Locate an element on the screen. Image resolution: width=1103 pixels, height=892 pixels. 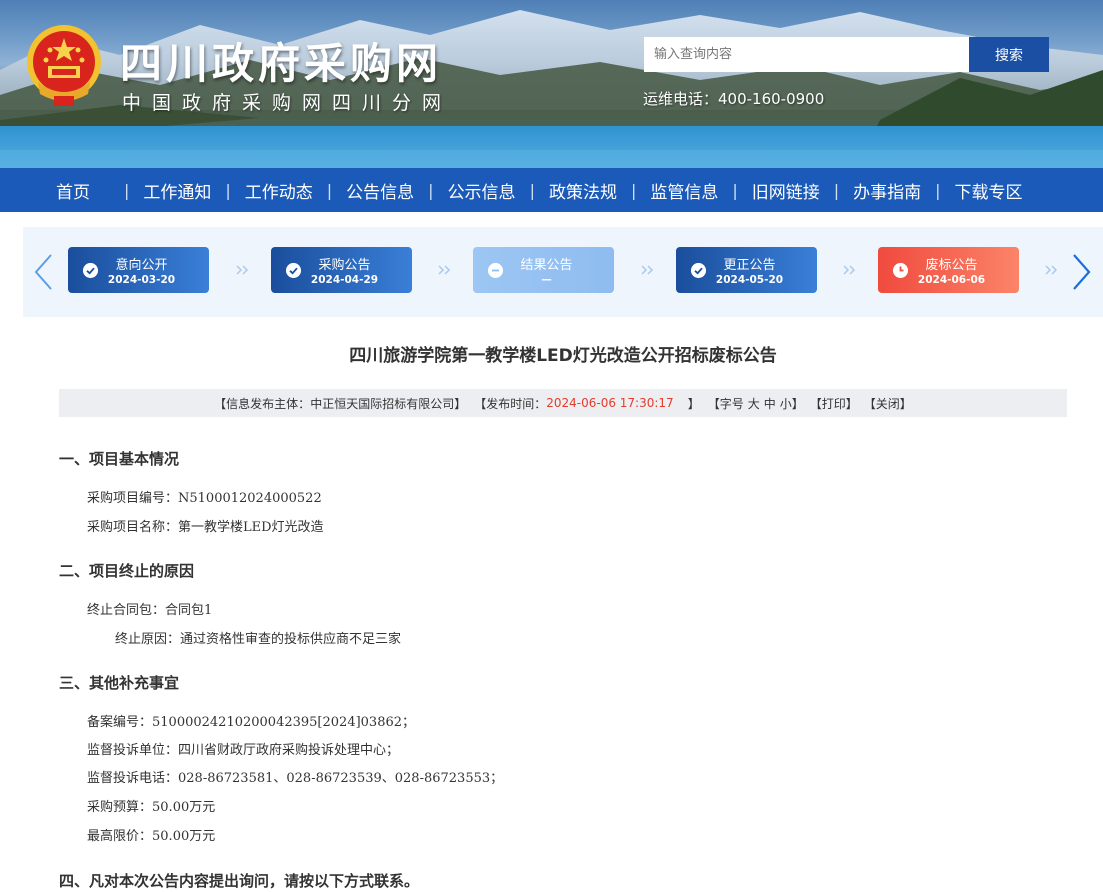
article-title: 四川旅游学院第一教学楼LED灯光改造公开招标废标公告 is located at coordinates (563, 356).